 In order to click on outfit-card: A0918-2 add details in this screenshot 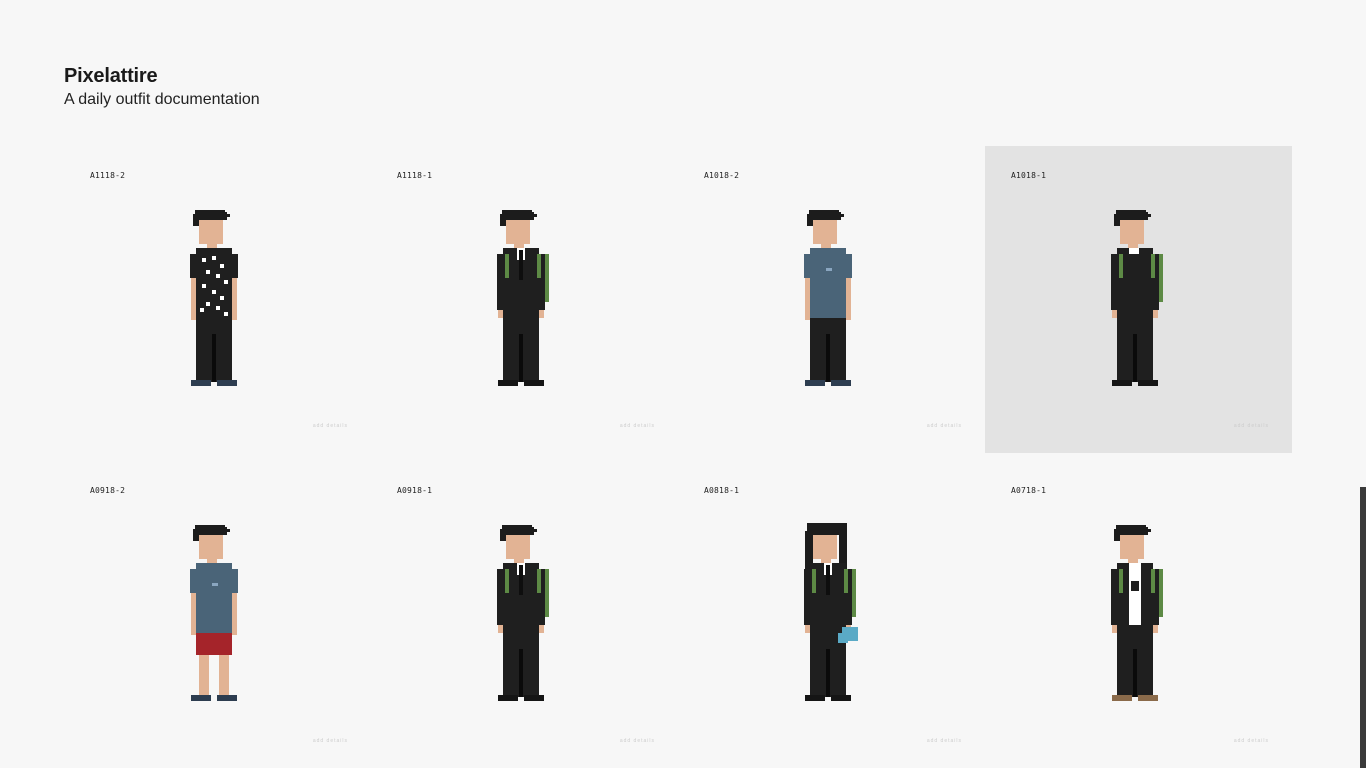, I will do `click(217, 614)`.